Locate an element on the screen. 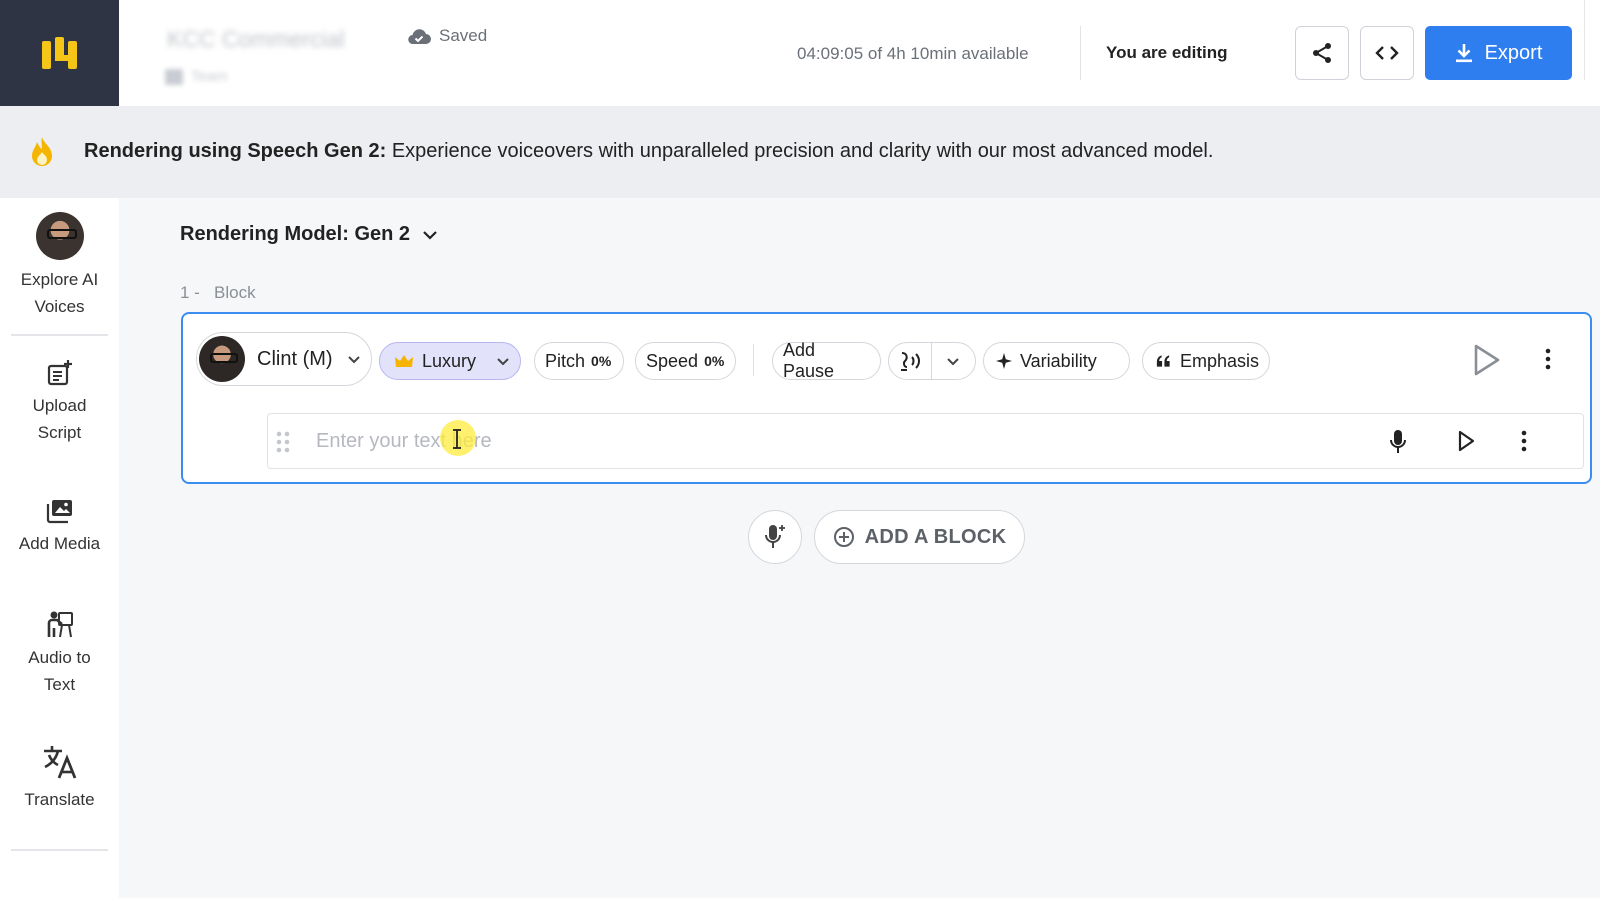 This screenshot has width=1600, height=904. record-mic-button is located at coordinates (1398, 442).